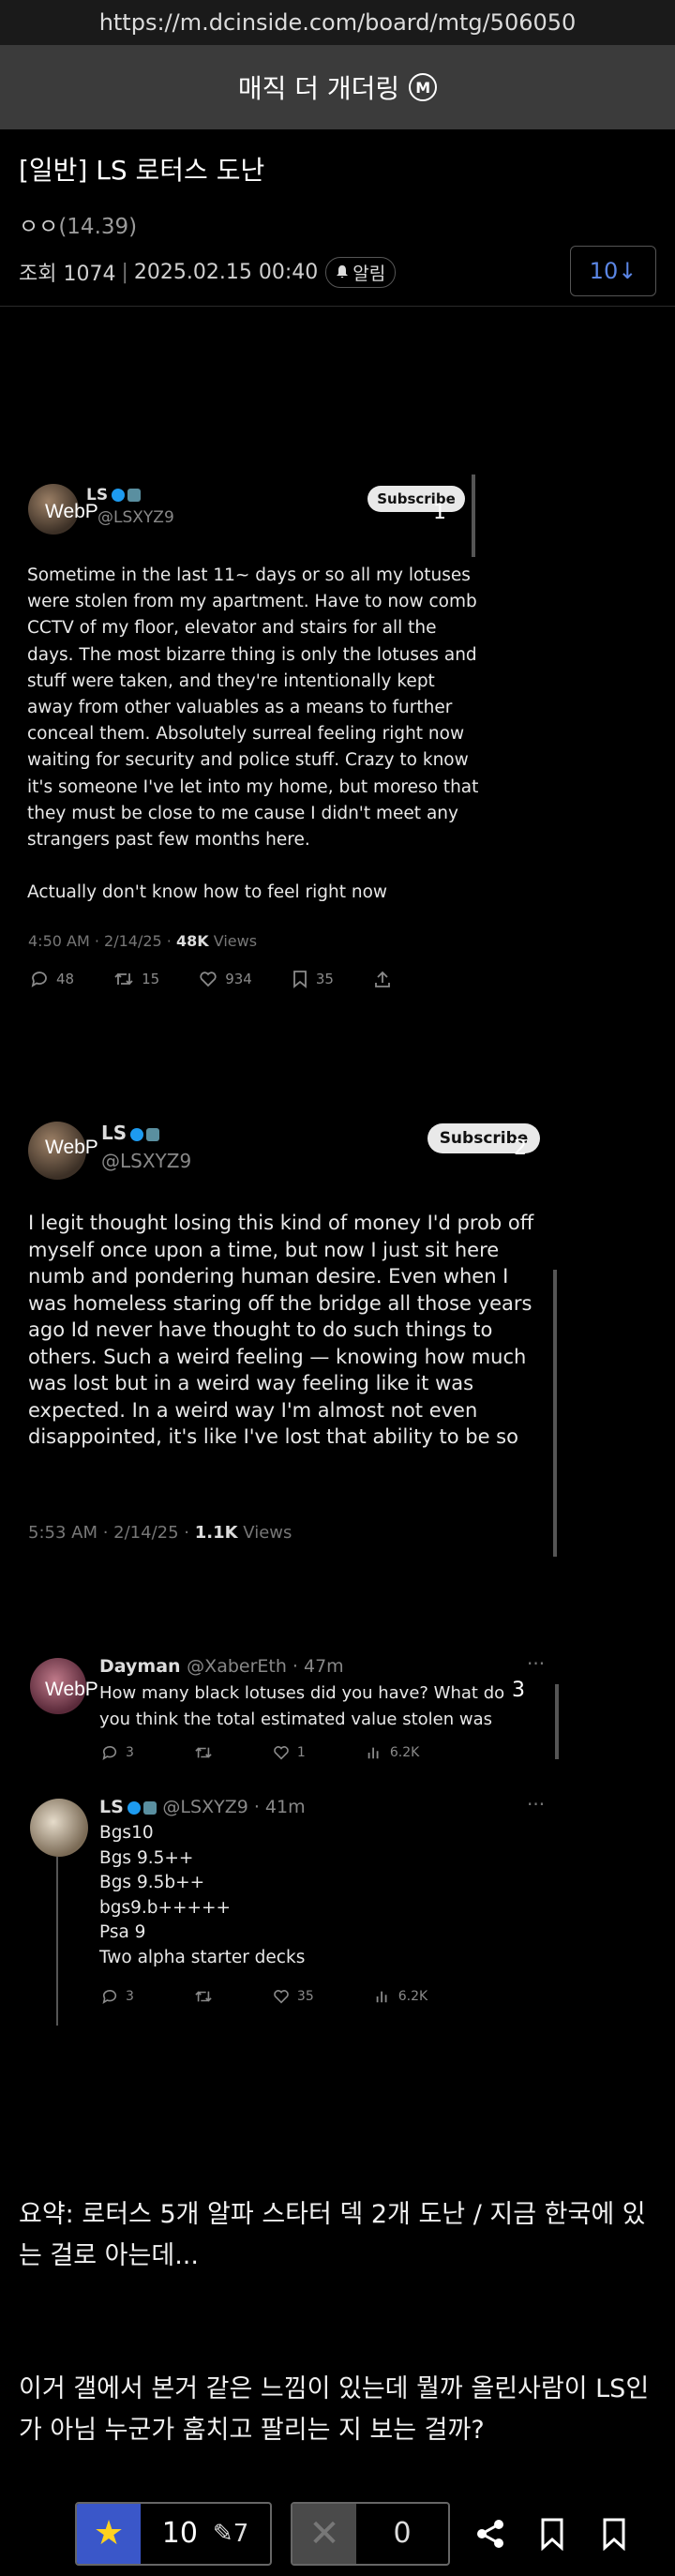  Describe the element at coordinates (39, 227) in the screenshot. I see `author-name: ㅇㅇ` at that location.